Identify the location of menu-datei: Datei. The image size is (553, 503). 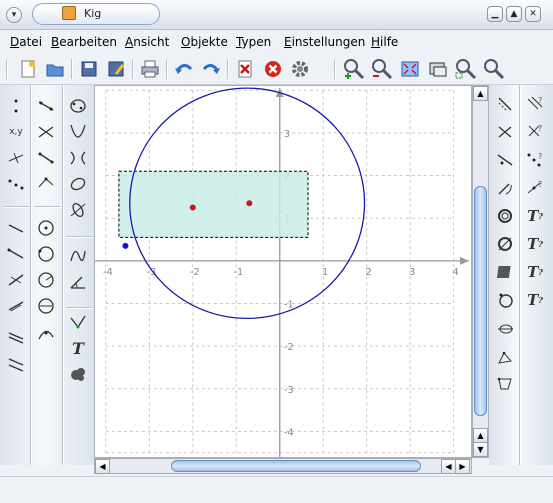
(26, 42).